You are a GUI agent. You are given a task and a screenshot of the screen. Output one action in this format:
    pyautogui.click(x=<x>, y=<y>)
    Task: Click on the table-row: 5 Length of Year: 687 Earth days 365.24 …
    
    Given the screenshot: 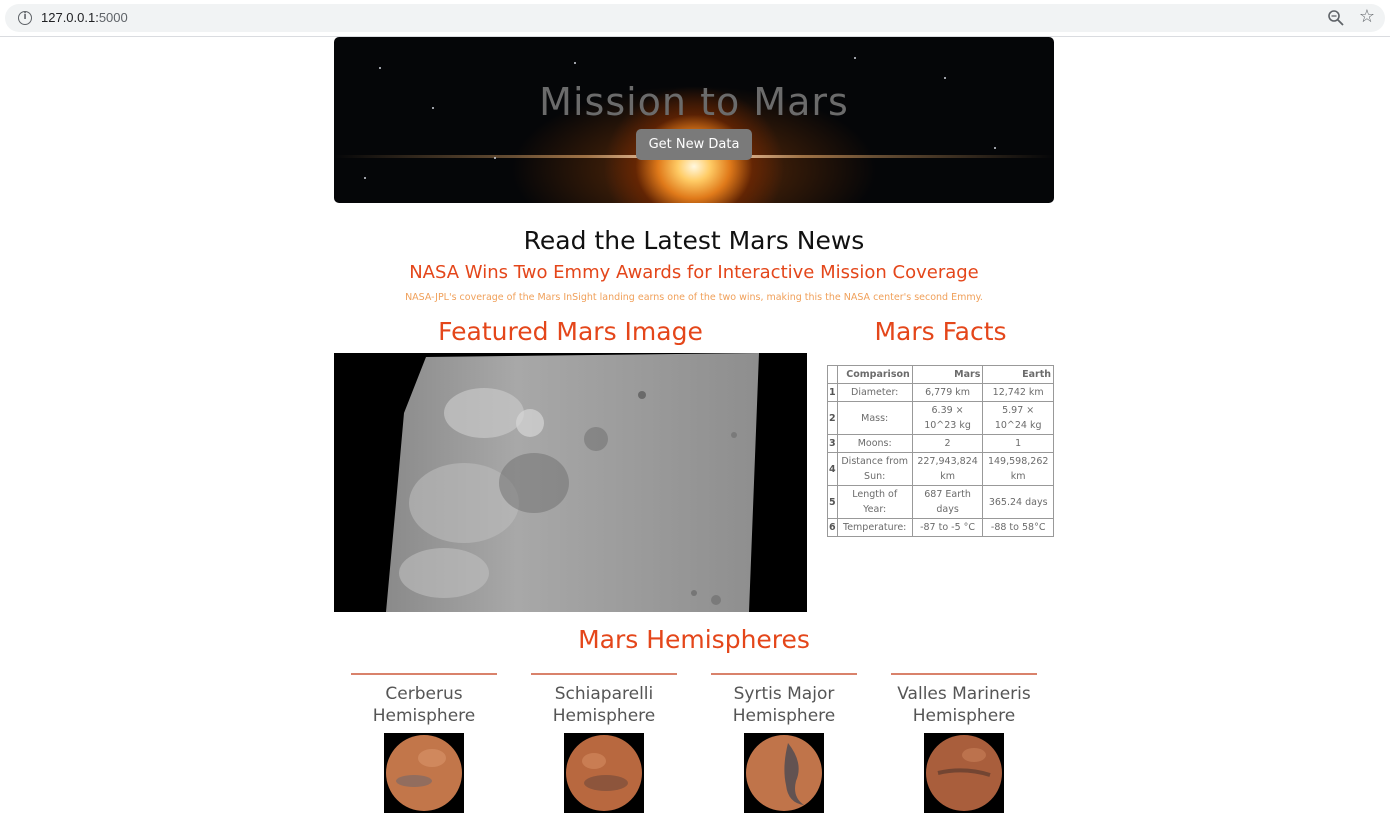 What is the action you would take?
    pyautogui.click(x=940, y=502)
    